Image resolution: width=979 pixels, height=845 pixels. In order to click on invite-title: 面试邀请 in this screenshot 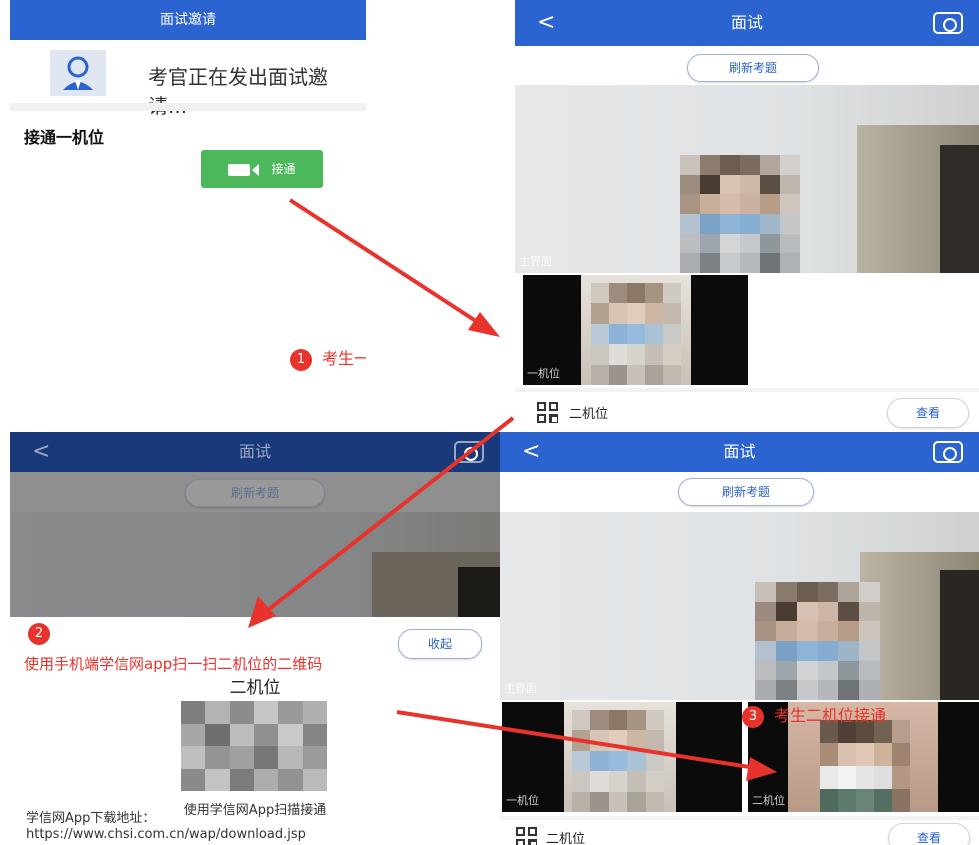, I will do `click(188, 20)`.